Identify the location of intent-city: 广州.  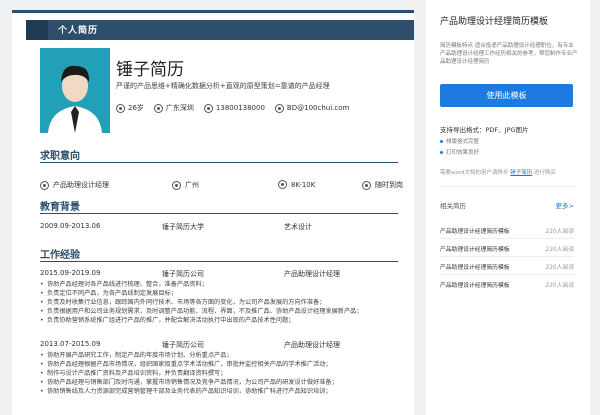
(185, 185).